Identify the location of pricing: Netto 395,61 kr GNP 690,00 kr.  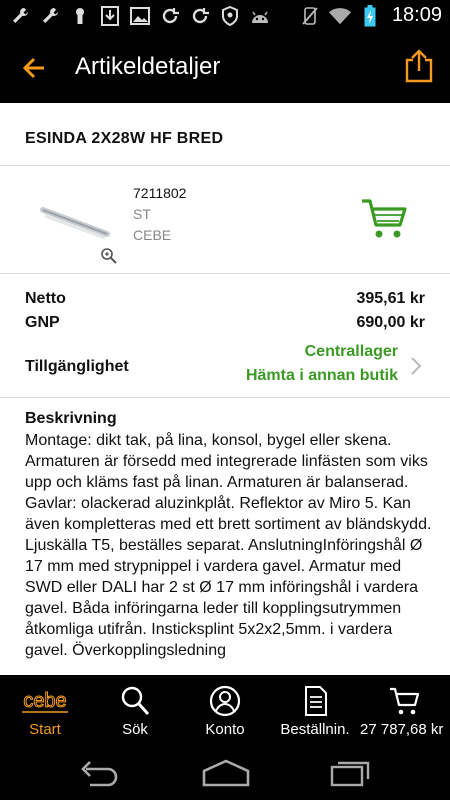
(225, 311).